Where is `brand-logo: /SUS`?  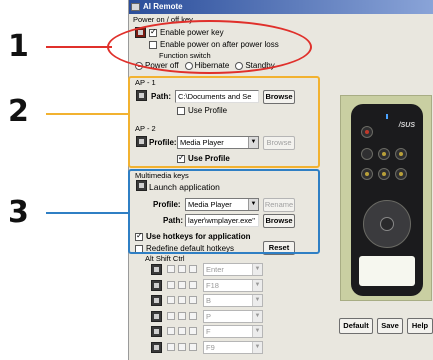
brand-logo: /SUS is located at coordinates (406, 125).